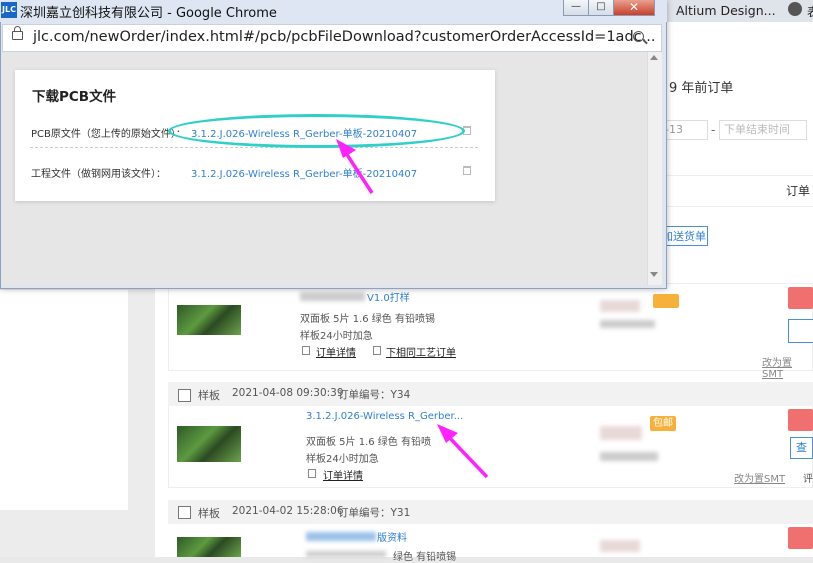  What do you see at coordinates (463, 451) in the screenshot?
I see `arrow-pointer-order` at bounding box center [463, 451].